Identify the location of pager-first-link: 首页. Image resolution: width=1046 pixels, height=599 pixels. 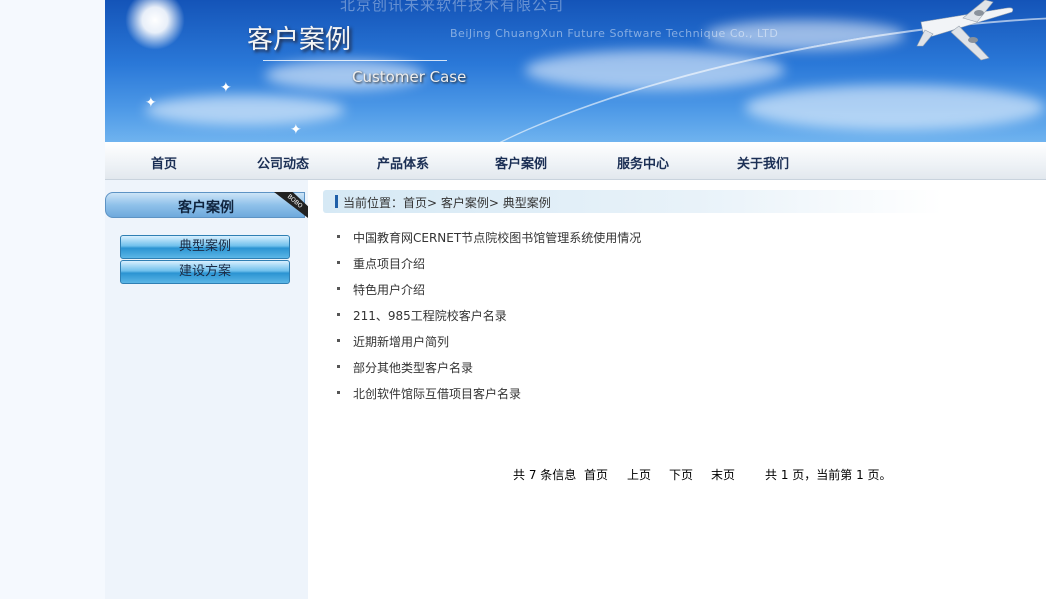
(596, 474).